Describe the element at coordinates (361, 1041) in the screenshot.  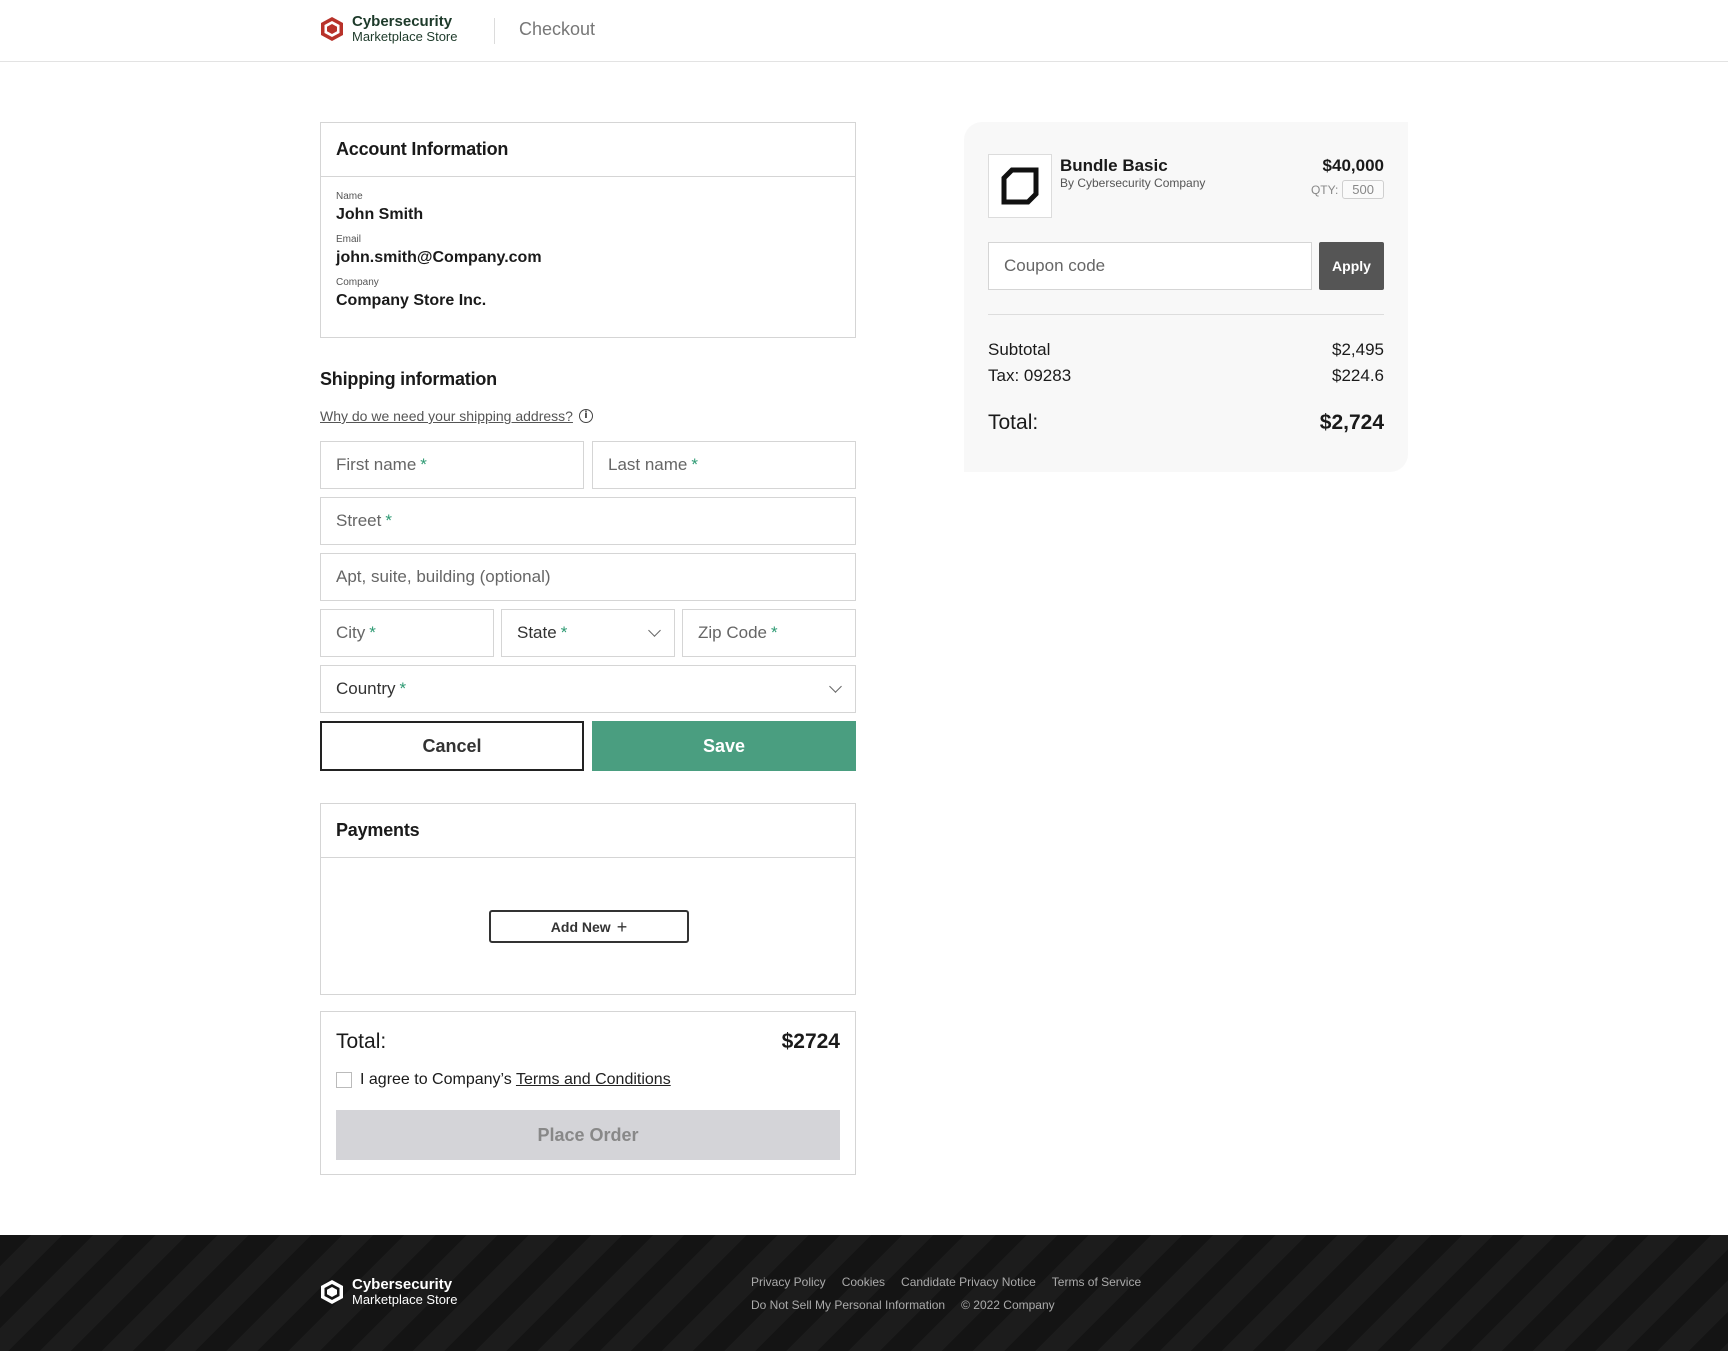
I see `order-total-label: Total:` at that location.